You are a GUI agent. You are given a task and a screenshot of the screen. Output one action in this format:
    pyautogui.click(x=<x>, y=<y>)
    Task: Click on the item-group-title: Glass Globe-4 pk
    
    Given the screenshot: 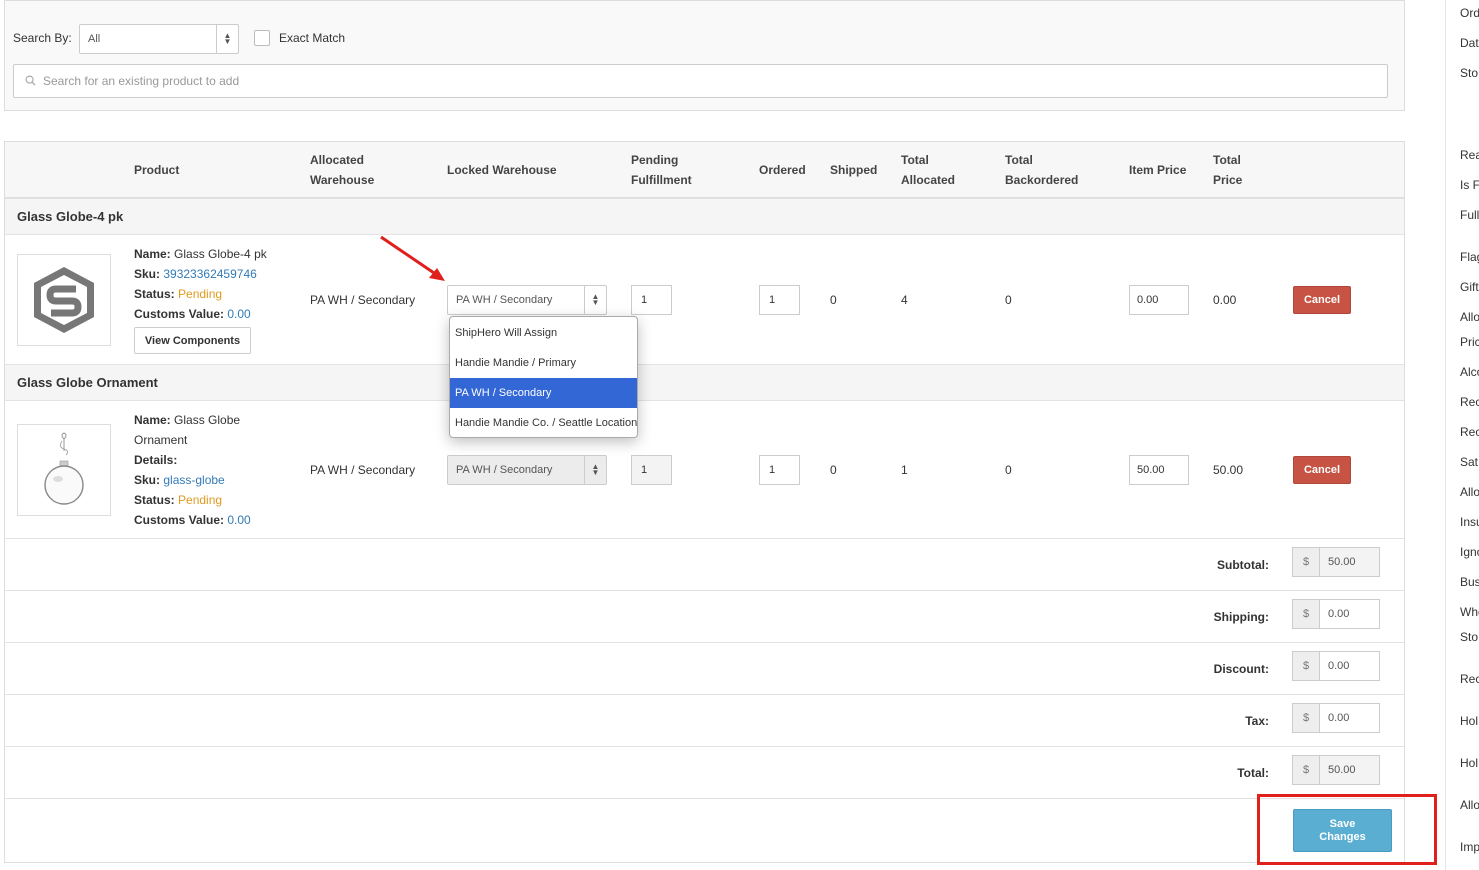 What is the action you would take?
    pyautogui.click(x=70, y=216)
    